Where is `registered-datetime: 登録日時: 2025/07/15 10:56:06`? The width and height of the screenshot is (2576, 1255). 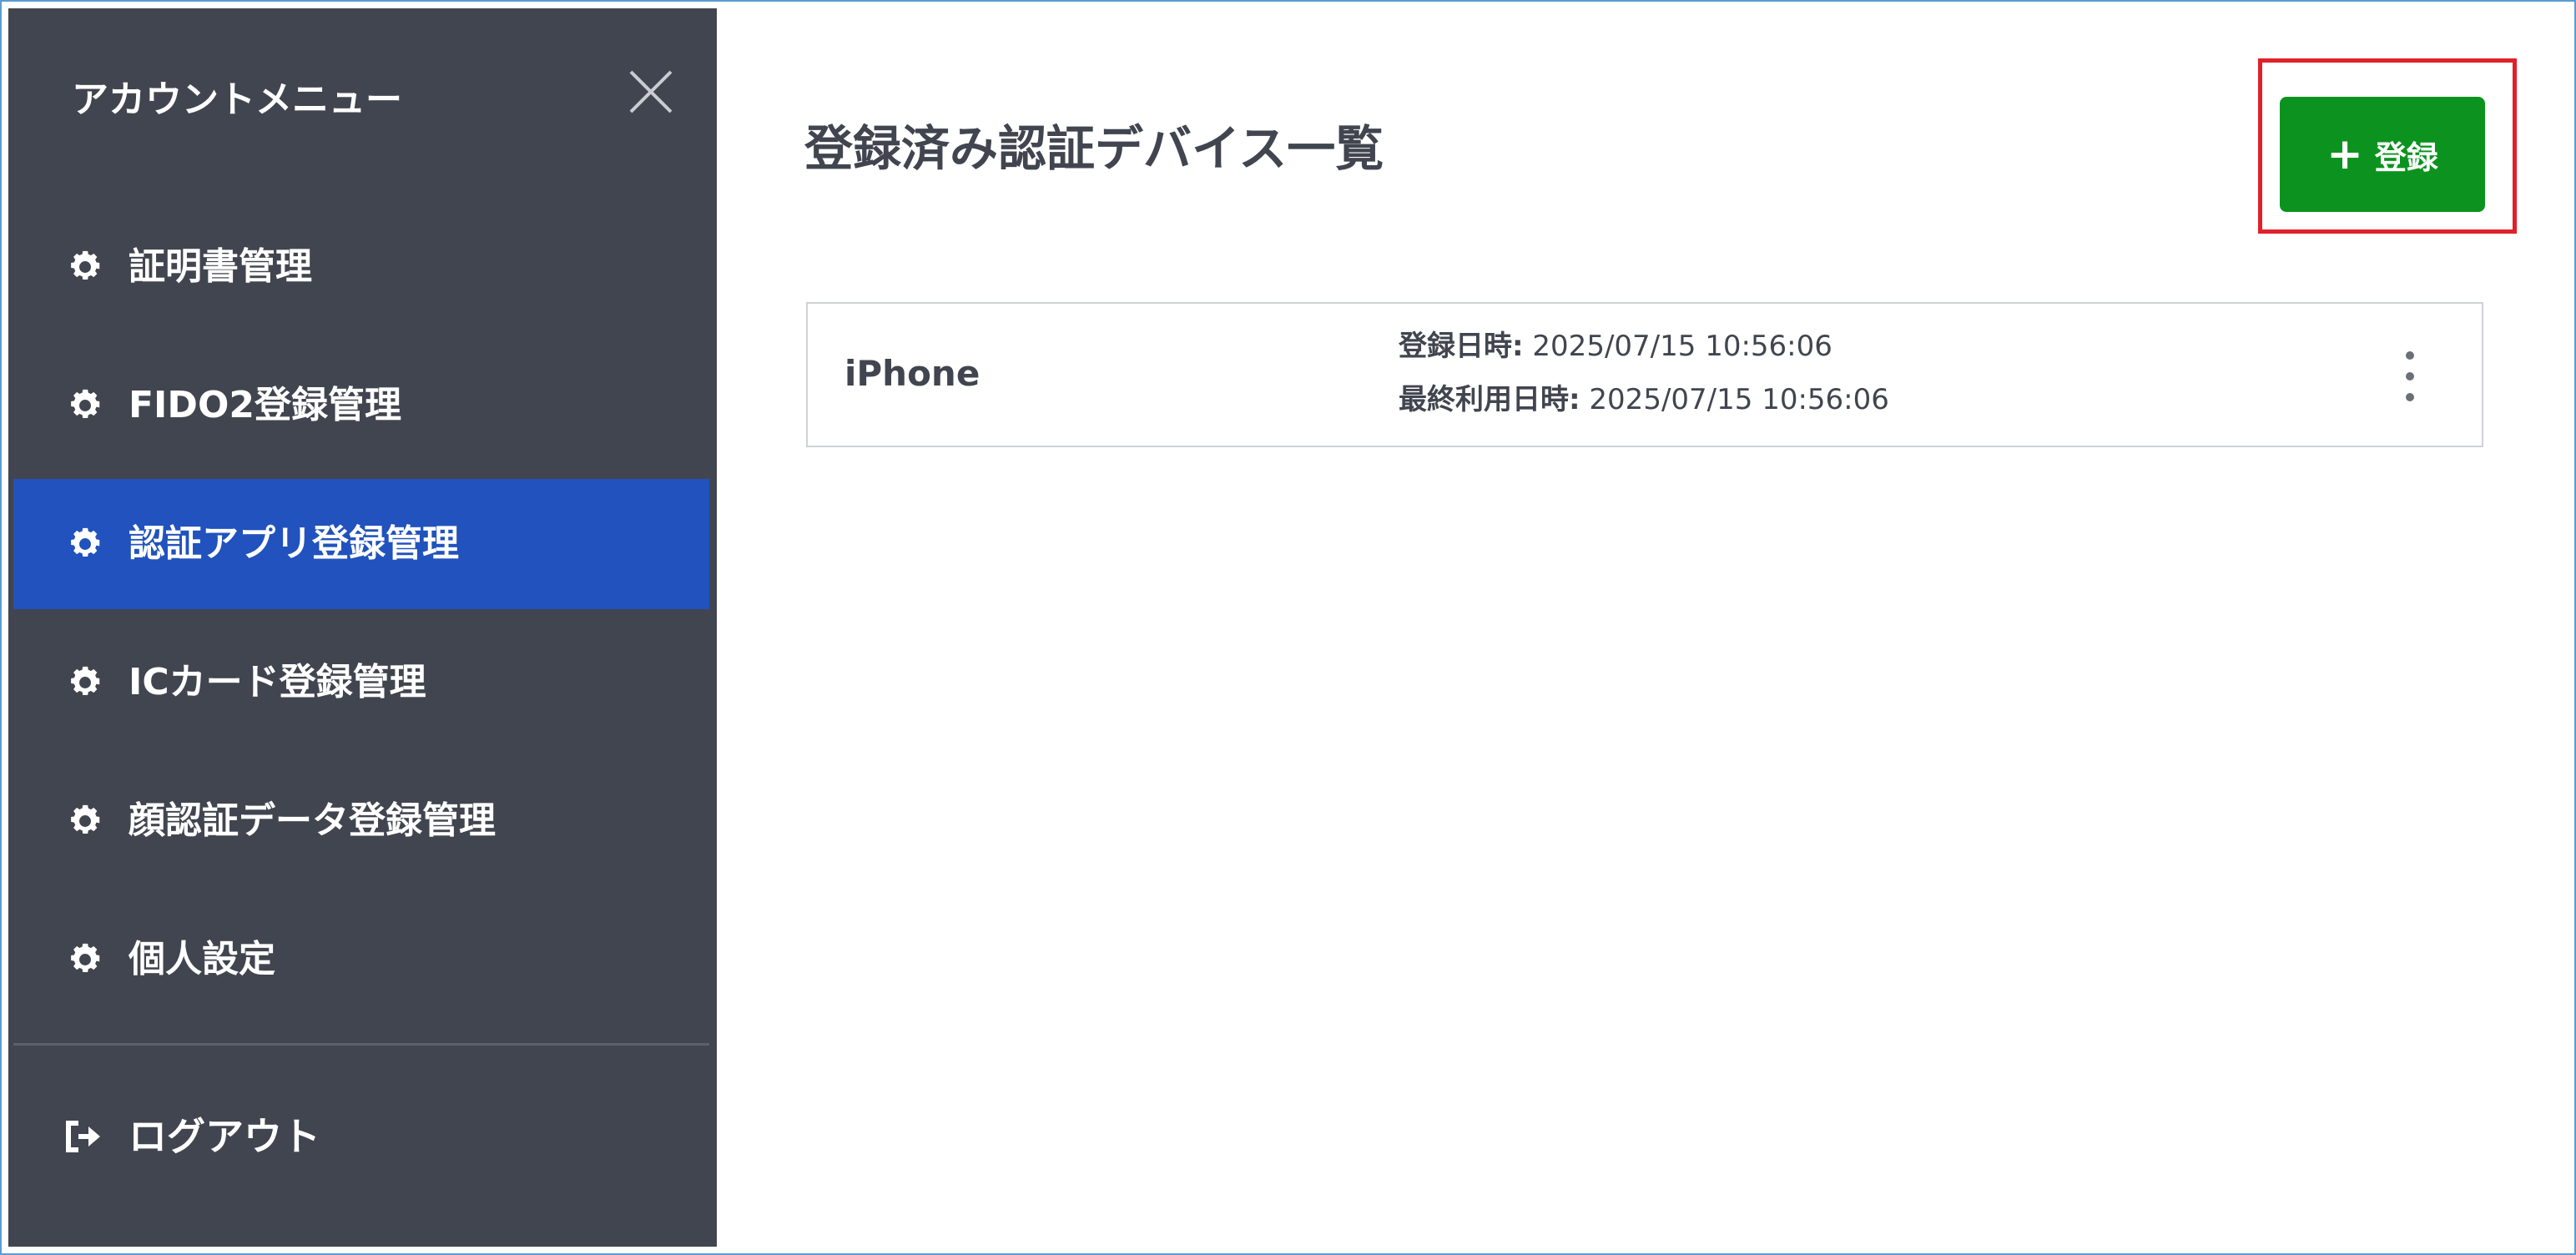 registered-datetime: 登録日時: 2025/07/15 10:56:06 is located at coordinates (1615, 346).